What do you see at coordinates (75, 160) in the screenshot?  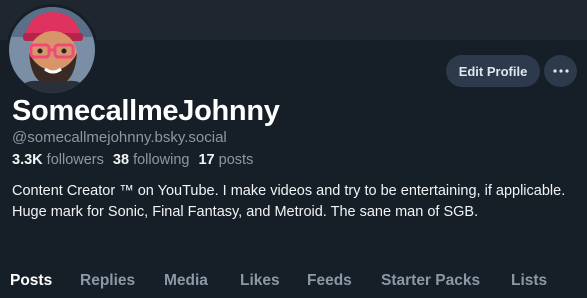 I see `followers-label: followers` at bounding box center [75, 160].